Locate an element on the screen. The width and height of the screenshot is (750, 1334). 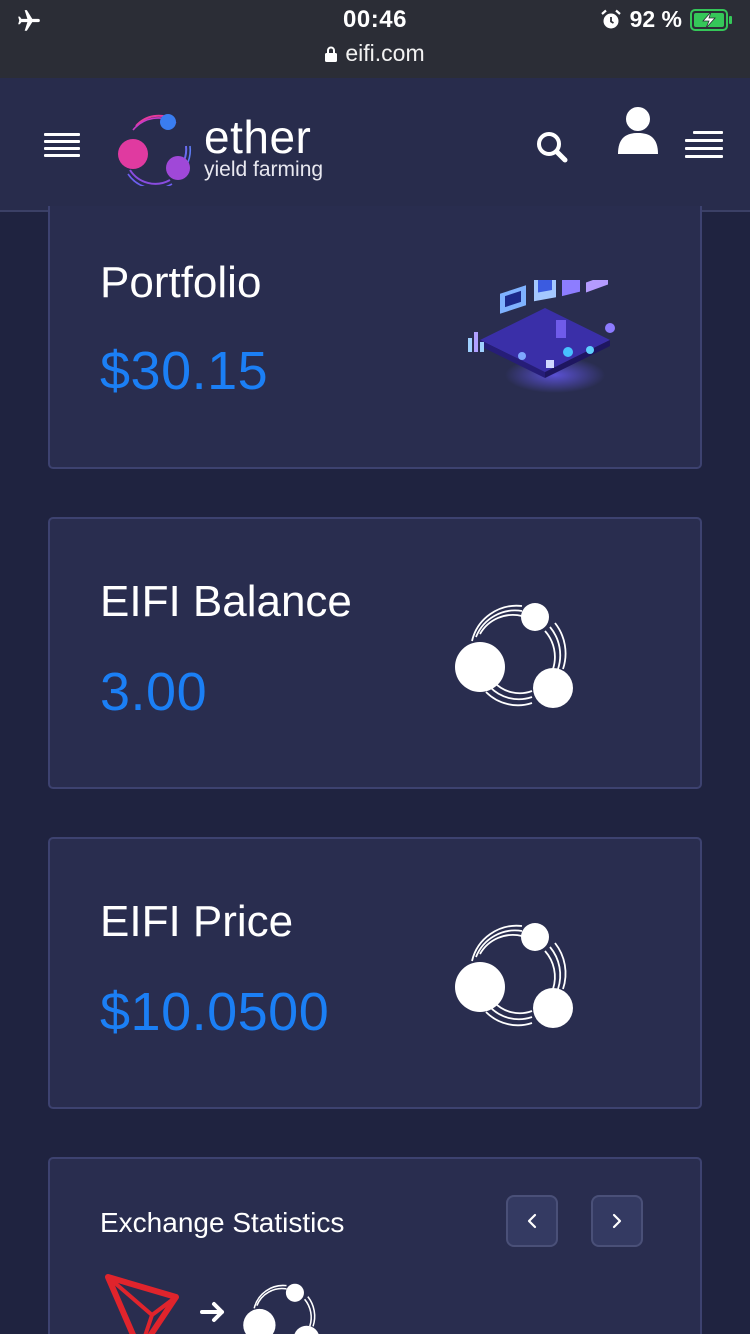
logo-mark is located at coordinates (155, 150).